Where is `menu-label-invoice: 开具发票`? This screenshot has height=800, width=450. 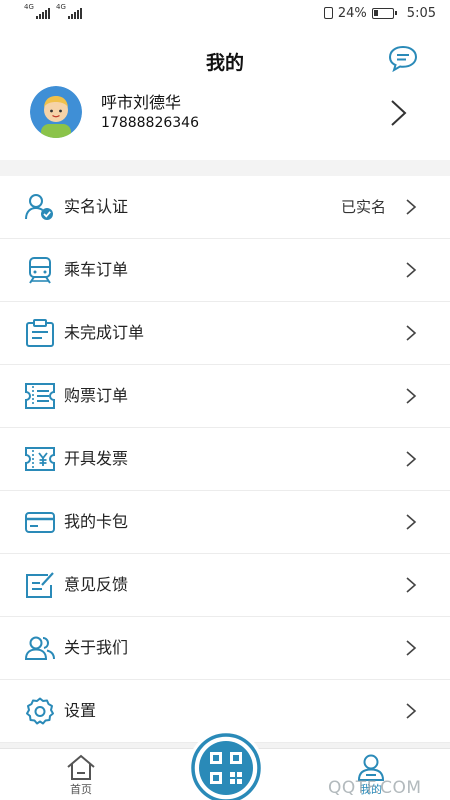 menu-label-invoice: 开具发票 is located at coordinates (96, 458).